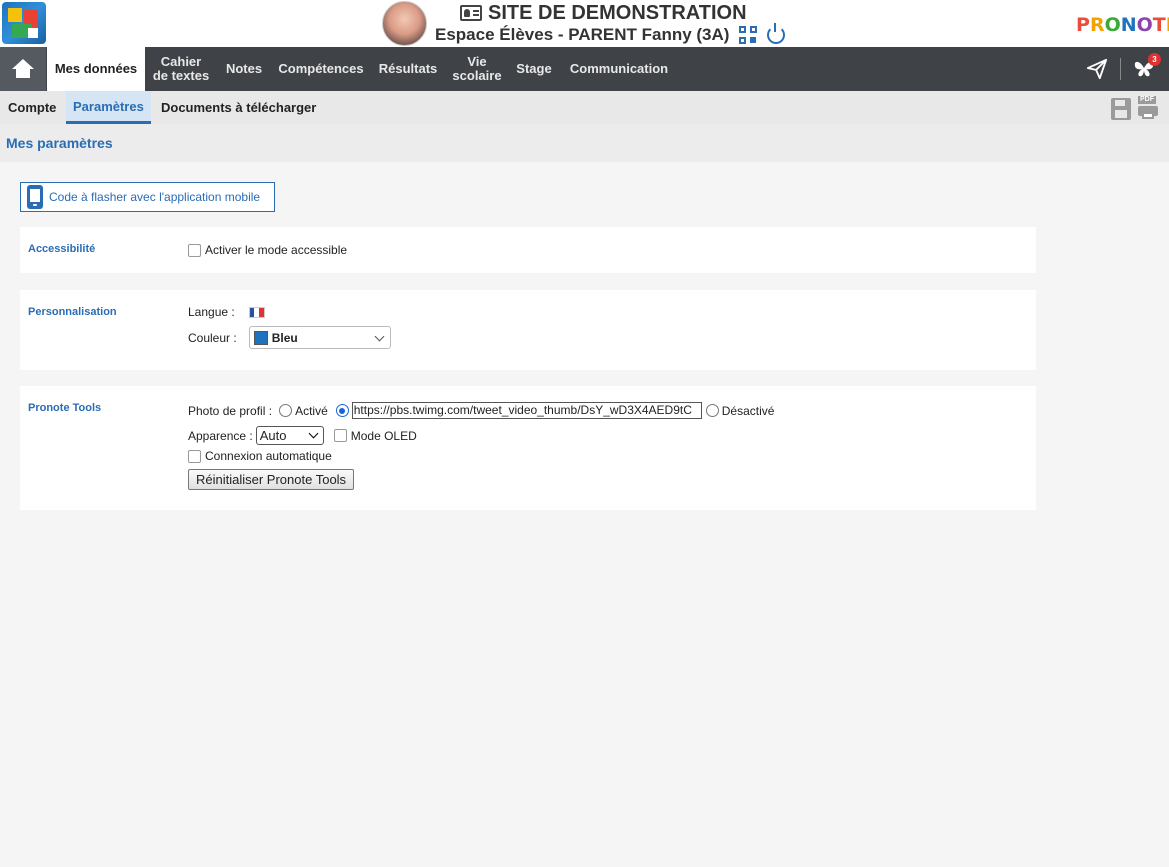  Describe the element at coordinates (311, 410) in the screenshot. I see `active-label: Activé` at that location.